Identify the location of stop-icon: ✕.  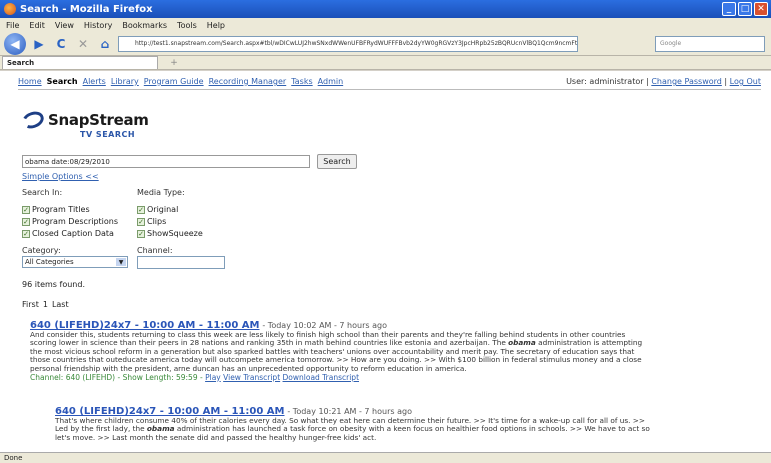
(83, 44).